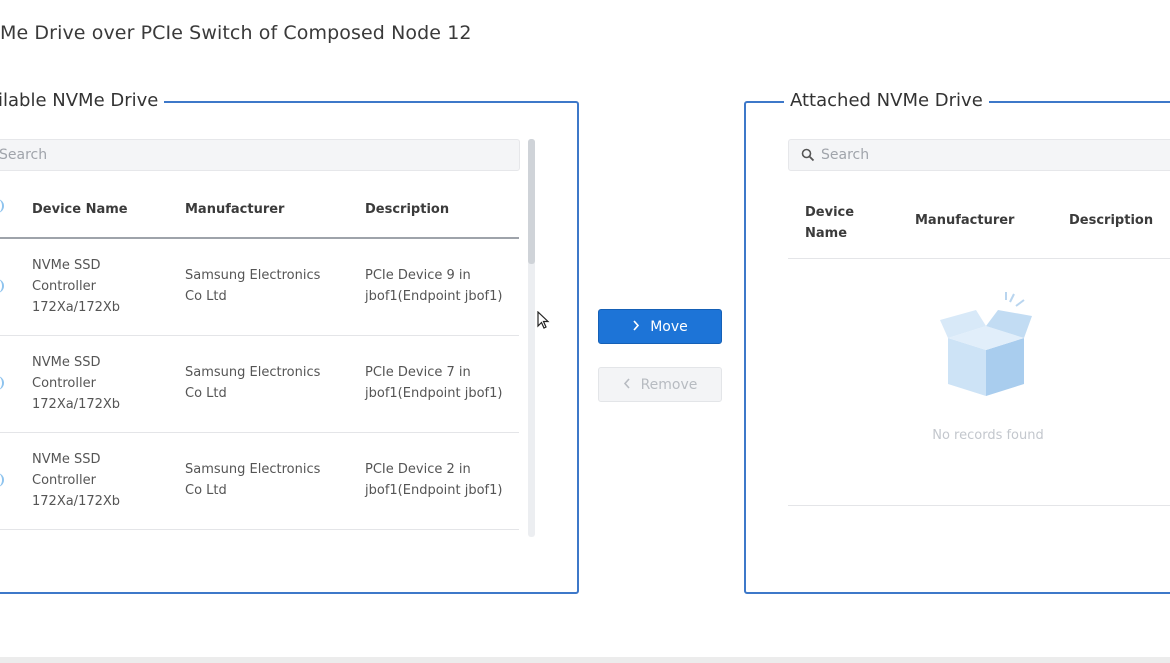 The width and height of the screenshot is (1170, 663). What do you see at coordinates (886, 101) in the screenshot?
I see `attached-panel-legend: Attached NVMe Drive` at bounding box center [886, 101].